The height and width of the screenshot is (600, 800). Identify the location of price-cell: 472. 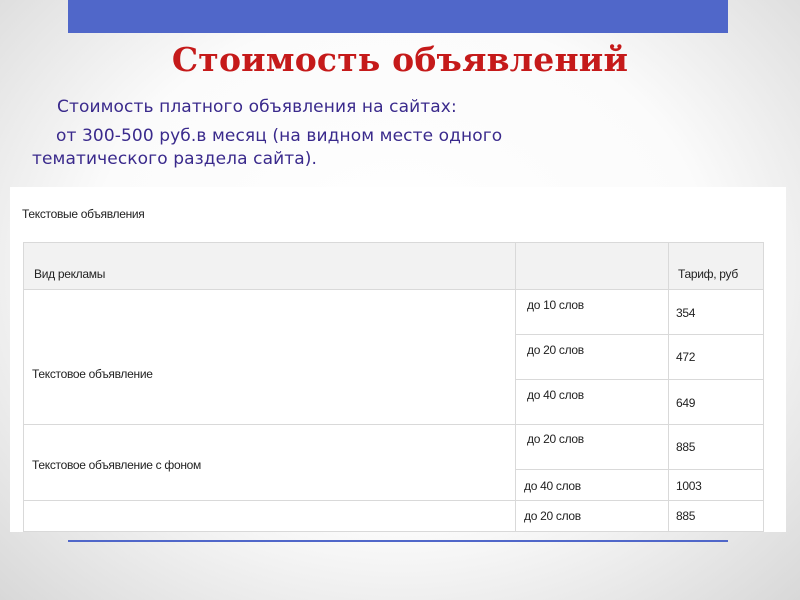
(686, 357).